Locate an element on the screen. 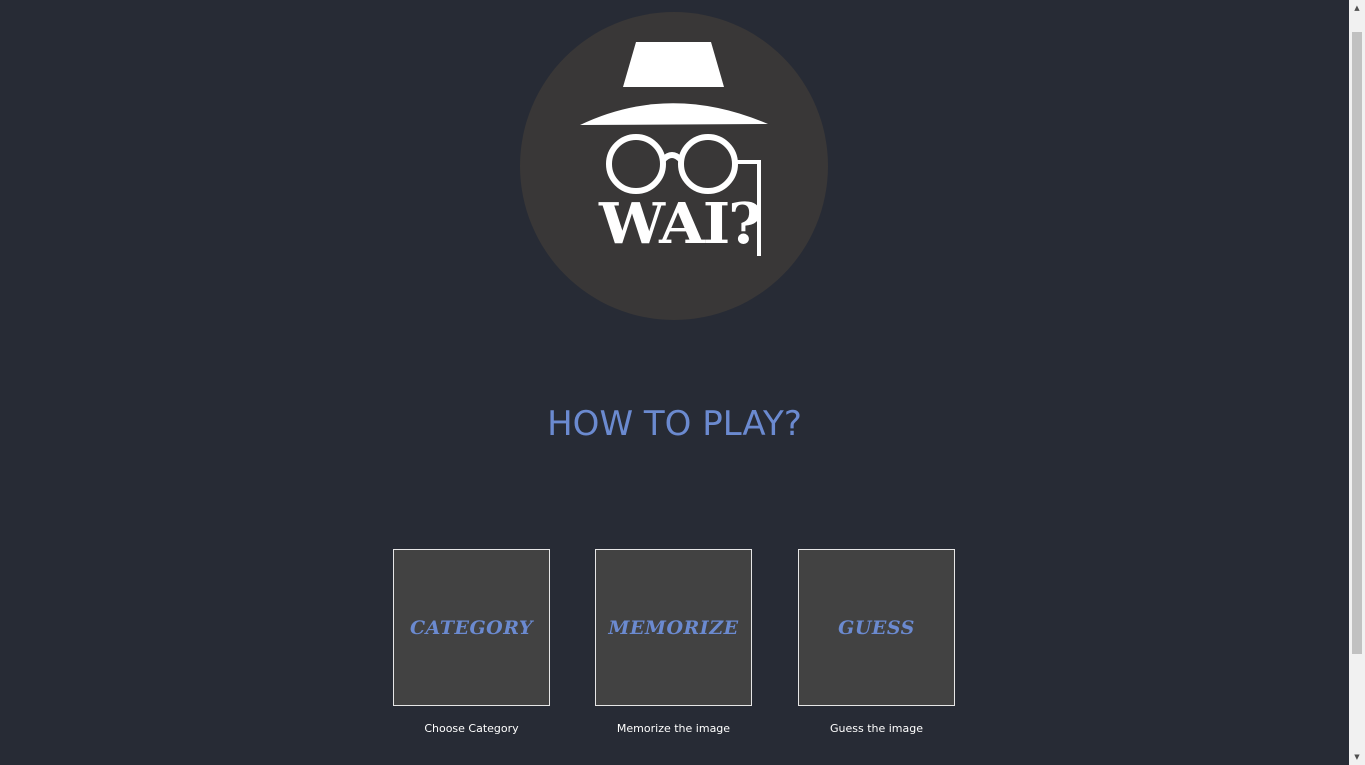  category-card-label: CATEGORY is located at coordinates (471, 627).